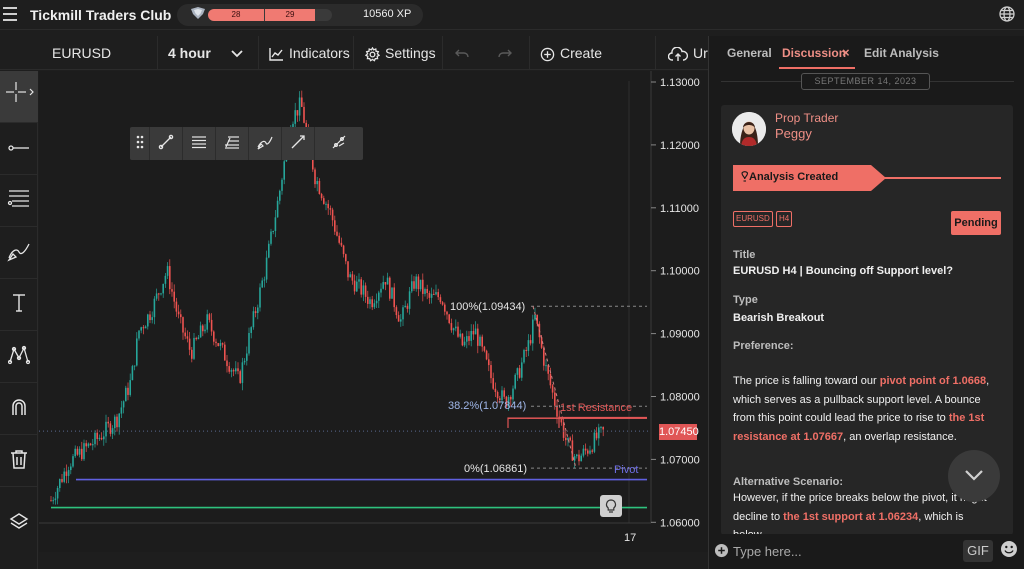  I want to click on message-input, so click(845, 551).